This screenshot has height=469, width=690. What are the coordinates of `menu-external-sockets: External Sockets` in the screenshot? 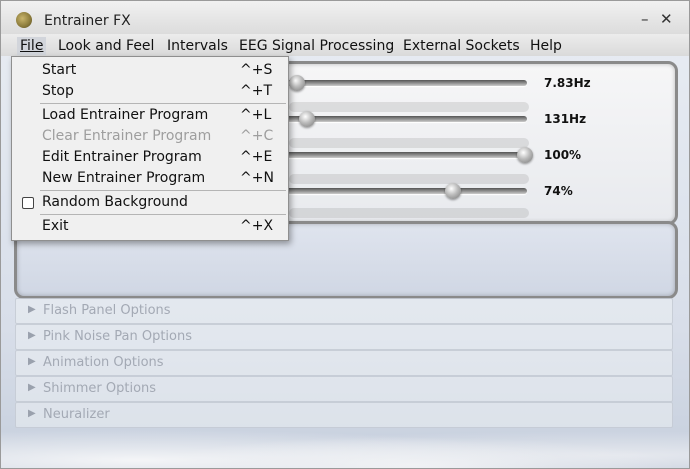 It's located at (461, 46).